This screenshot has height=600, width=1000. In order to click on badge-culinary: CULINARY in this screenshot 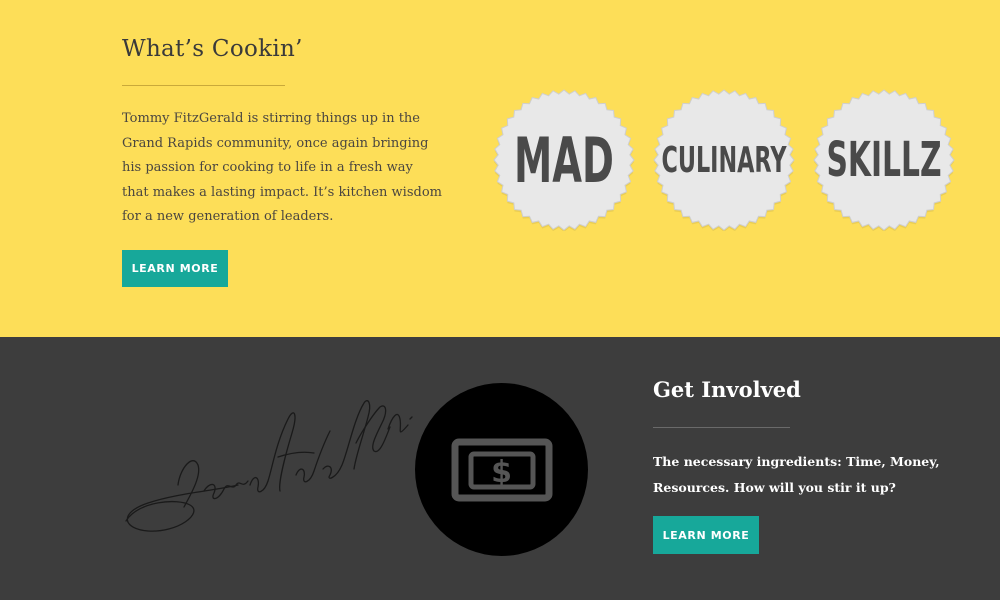, I will do `click(724, 160)`.